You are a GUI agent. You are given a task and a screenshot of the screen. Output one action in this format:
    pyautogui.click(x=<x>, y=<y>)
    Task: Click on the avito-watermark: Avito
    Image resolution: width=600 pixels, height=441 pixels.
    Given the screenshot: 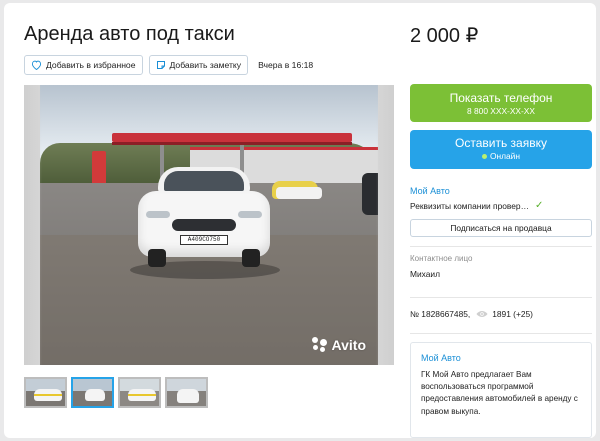 What is the action you would take?
    pyautogui.click(x=338, y=345)
    